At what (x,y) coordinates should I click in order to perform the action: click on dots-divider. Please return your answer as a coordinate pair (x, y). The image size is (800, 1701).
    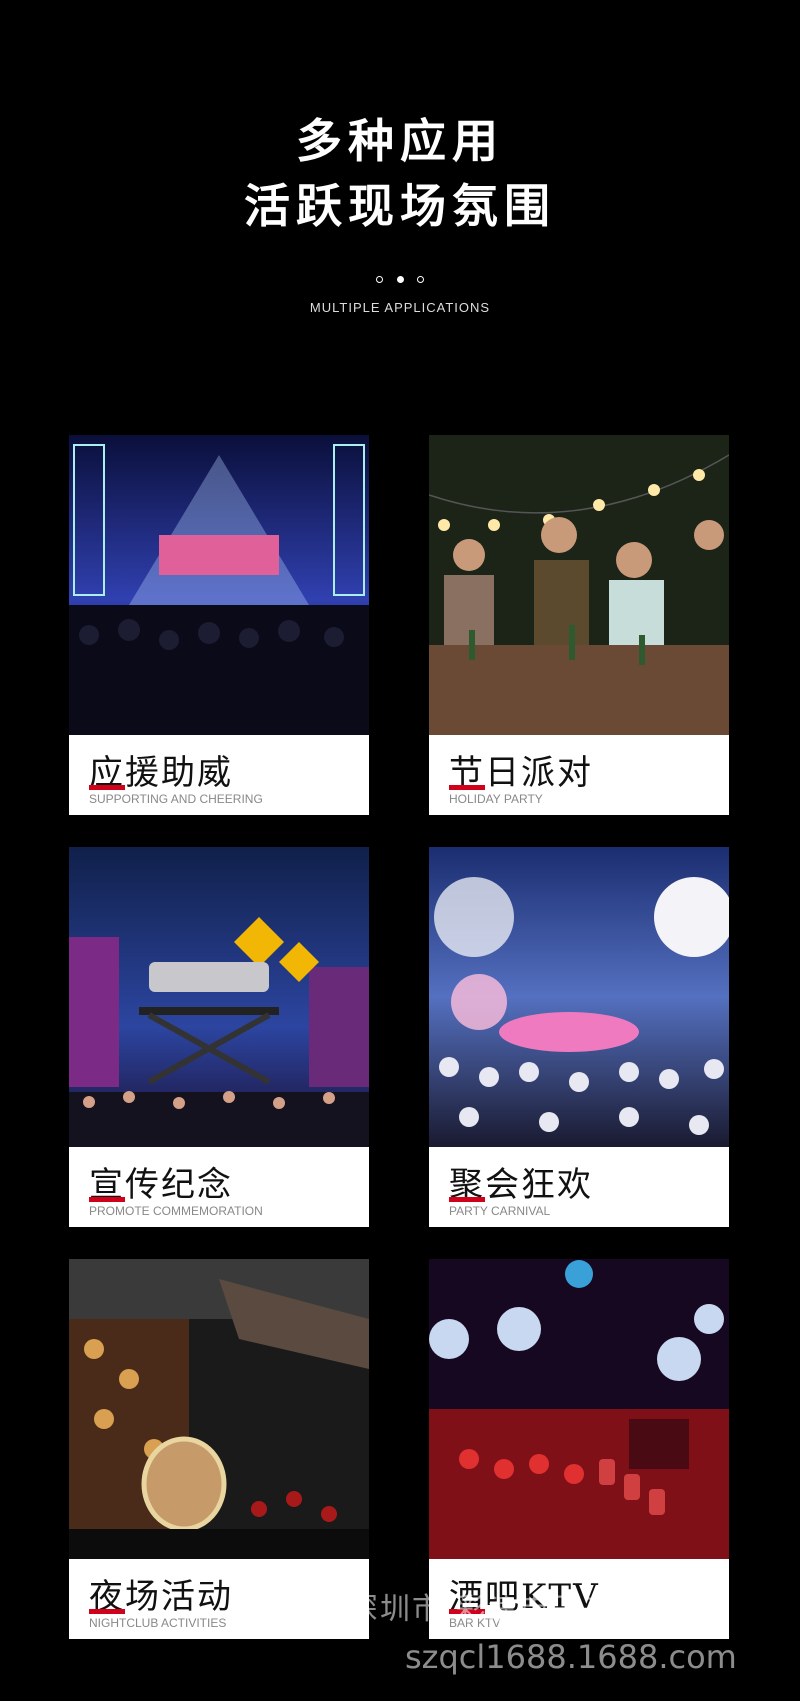
    Looking at the image, I should click on (400, 277).